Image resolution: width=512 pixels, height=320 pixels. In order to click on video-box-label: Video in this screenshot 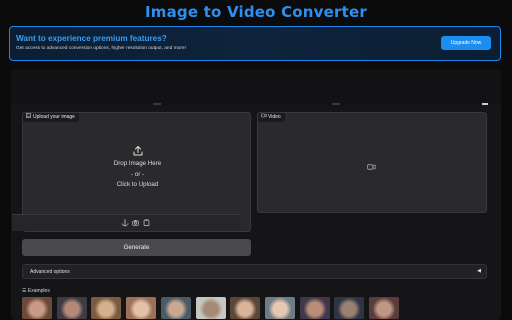, I will do `click(271, 117)`.